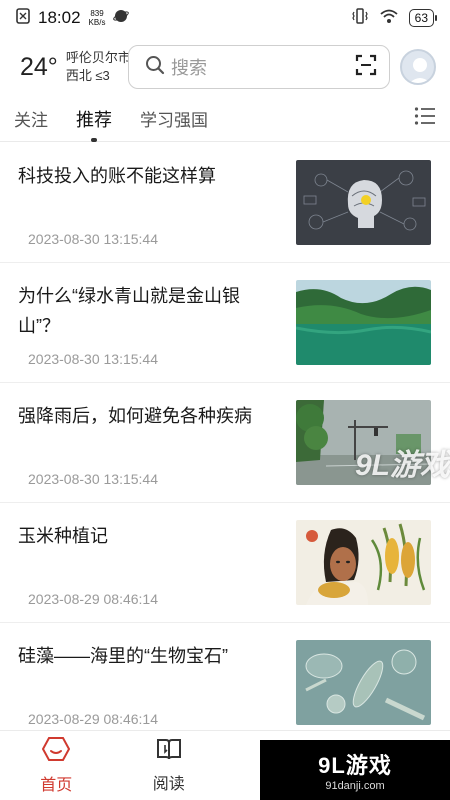 This screenshot has width=450, height=800. What do you see at coordinates (174, 119) in the screenshot?
I see `tab-xuexi-qiangguo: 学习强国` at bounding box center [174, 119].